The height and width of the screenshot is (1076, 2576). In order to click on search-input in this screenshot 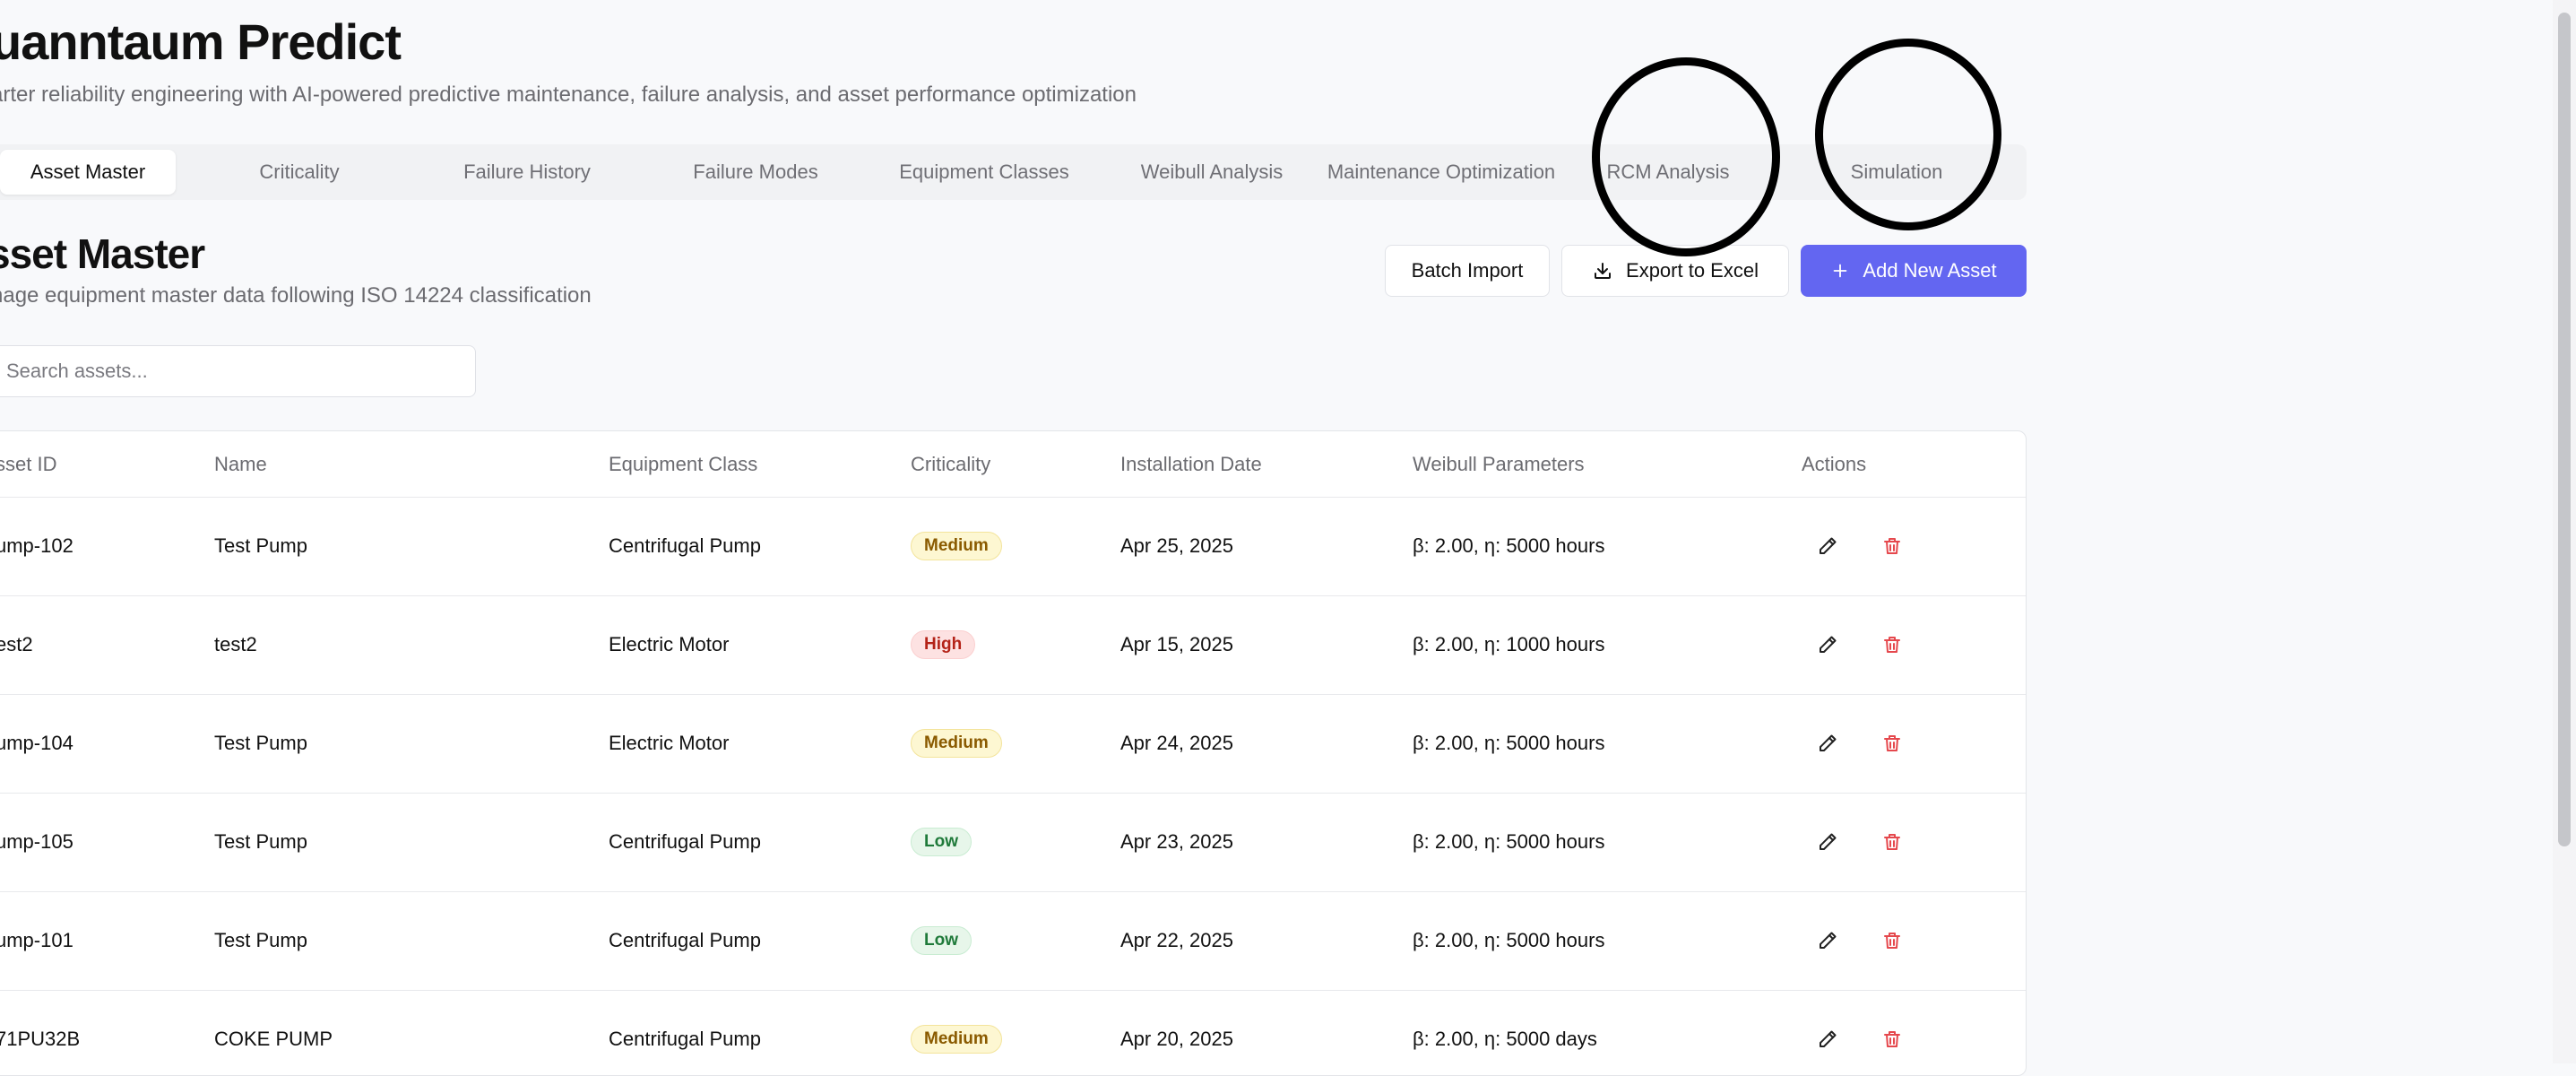, I will do `click(238, 371)`.